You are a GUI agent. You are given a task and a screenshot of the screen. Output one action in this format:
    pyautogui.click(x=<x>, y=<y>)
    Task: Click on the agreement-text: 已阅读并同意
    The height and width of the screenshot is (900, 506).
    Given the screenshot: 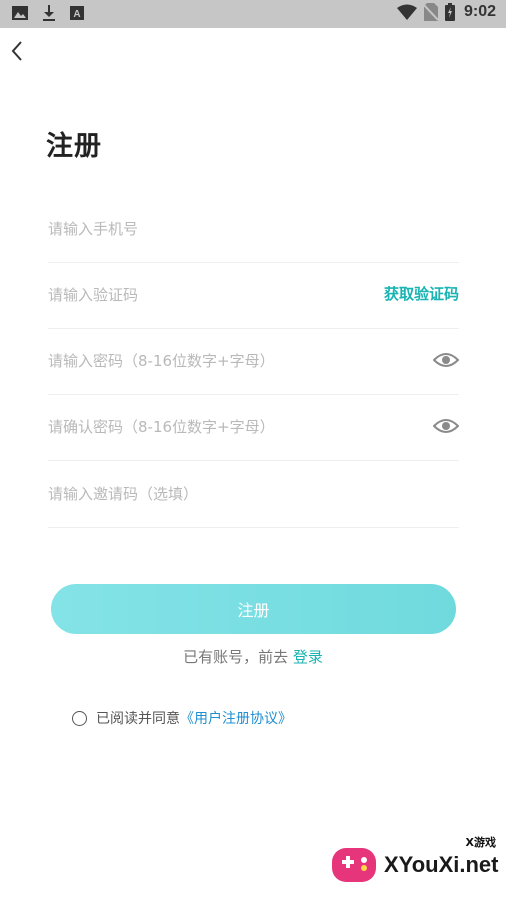 What is the action you would take?
    pyautogui.click(x=138, y=719)
    